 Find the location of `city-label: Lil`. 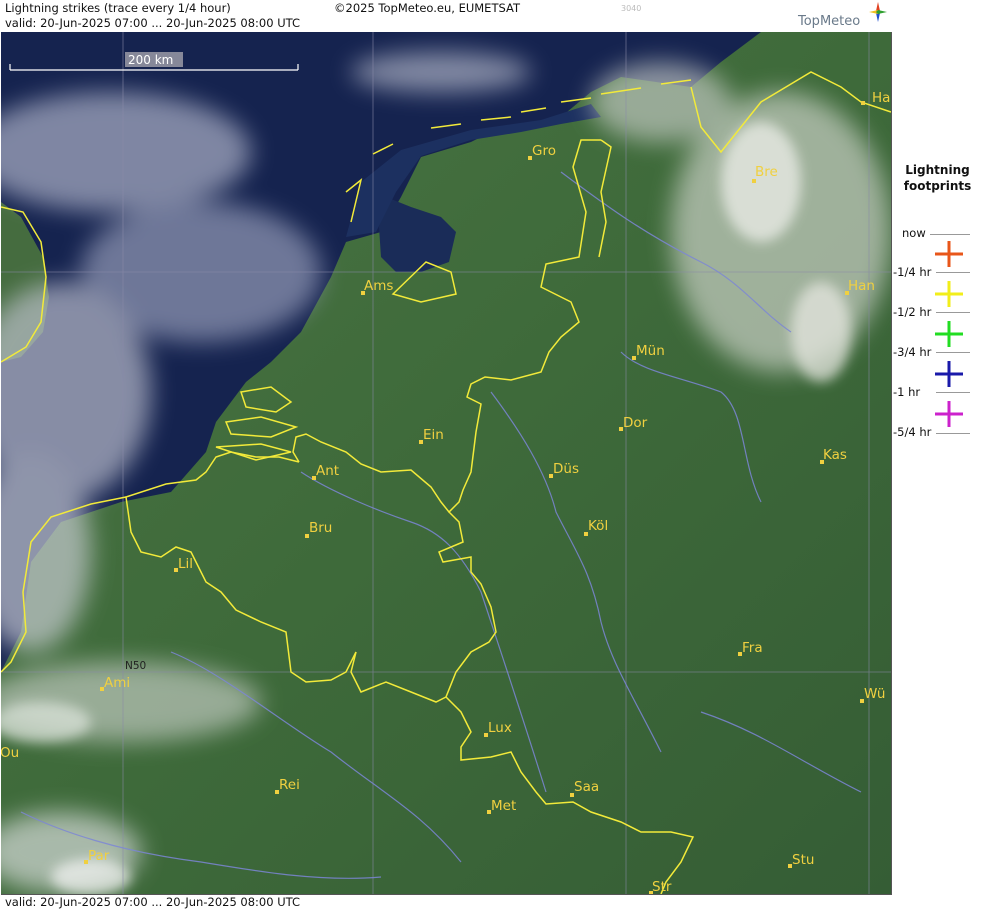

city-label: Lil is located at coordinates (185, 564).